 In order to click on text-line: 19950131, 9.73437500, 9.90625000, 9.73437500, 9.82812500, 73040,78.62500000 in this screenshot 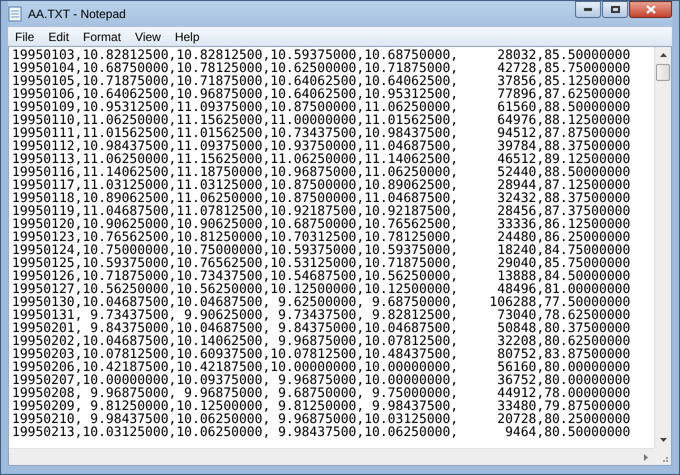, I will do `click(322, 315)`.